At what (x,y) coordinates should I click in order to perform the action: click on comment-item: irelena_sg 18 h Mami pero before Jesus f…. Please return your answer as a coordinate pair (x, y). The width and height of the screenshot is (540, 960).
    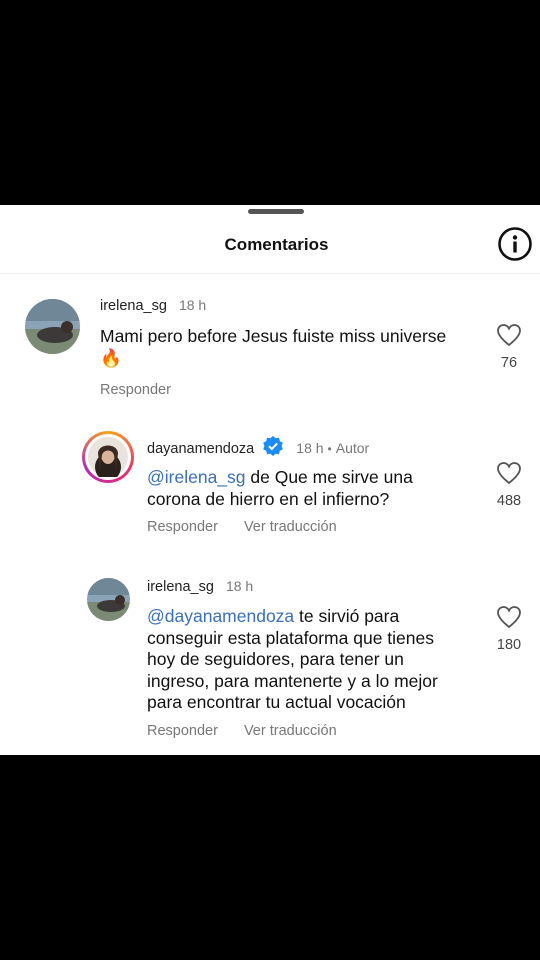
    Looking at the image, I should click on (270, 348).